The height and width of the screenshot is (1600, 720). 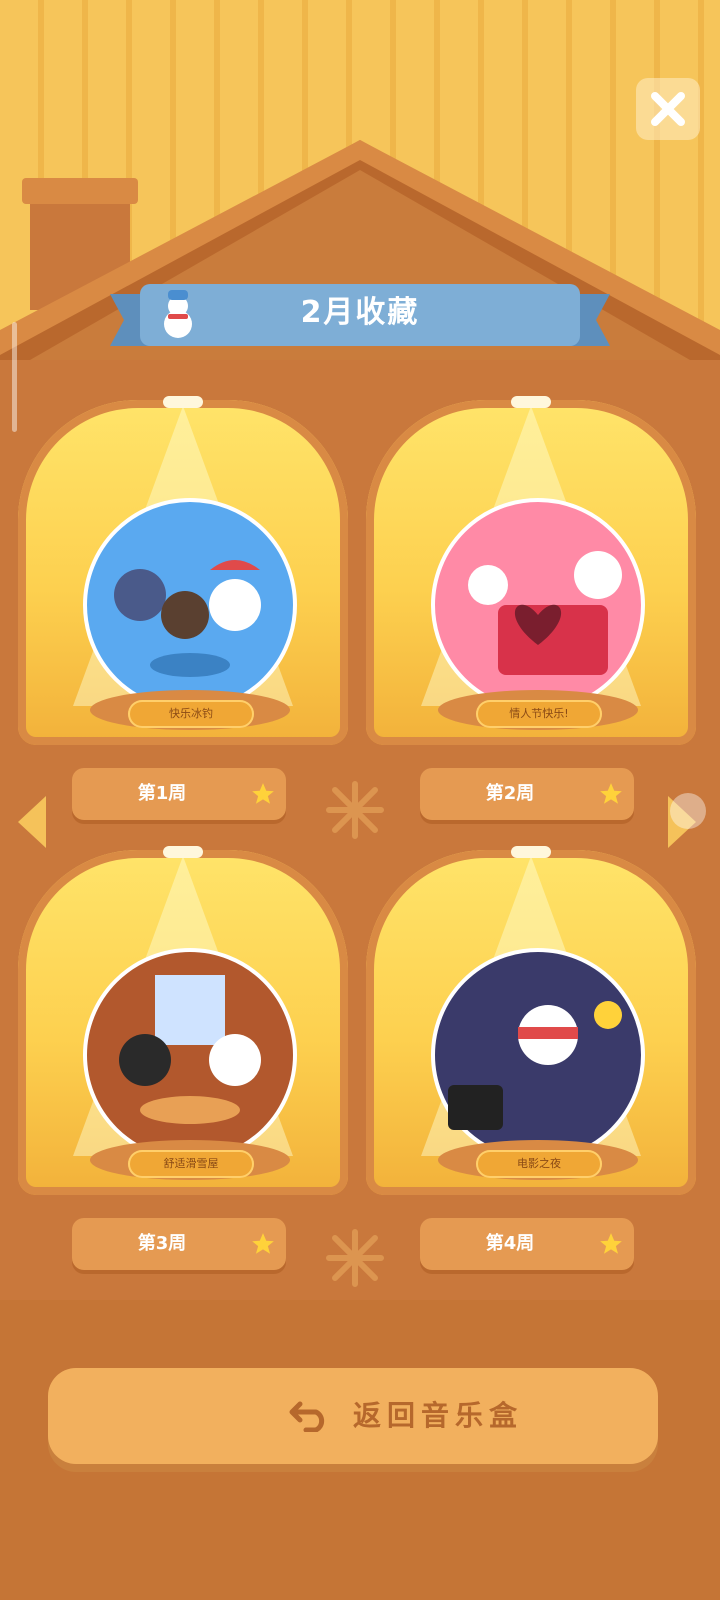 What do you see at coordinates (32, 822) in the screenshot?
I see `previous-page-arrow` at bounding box center [32, 822].